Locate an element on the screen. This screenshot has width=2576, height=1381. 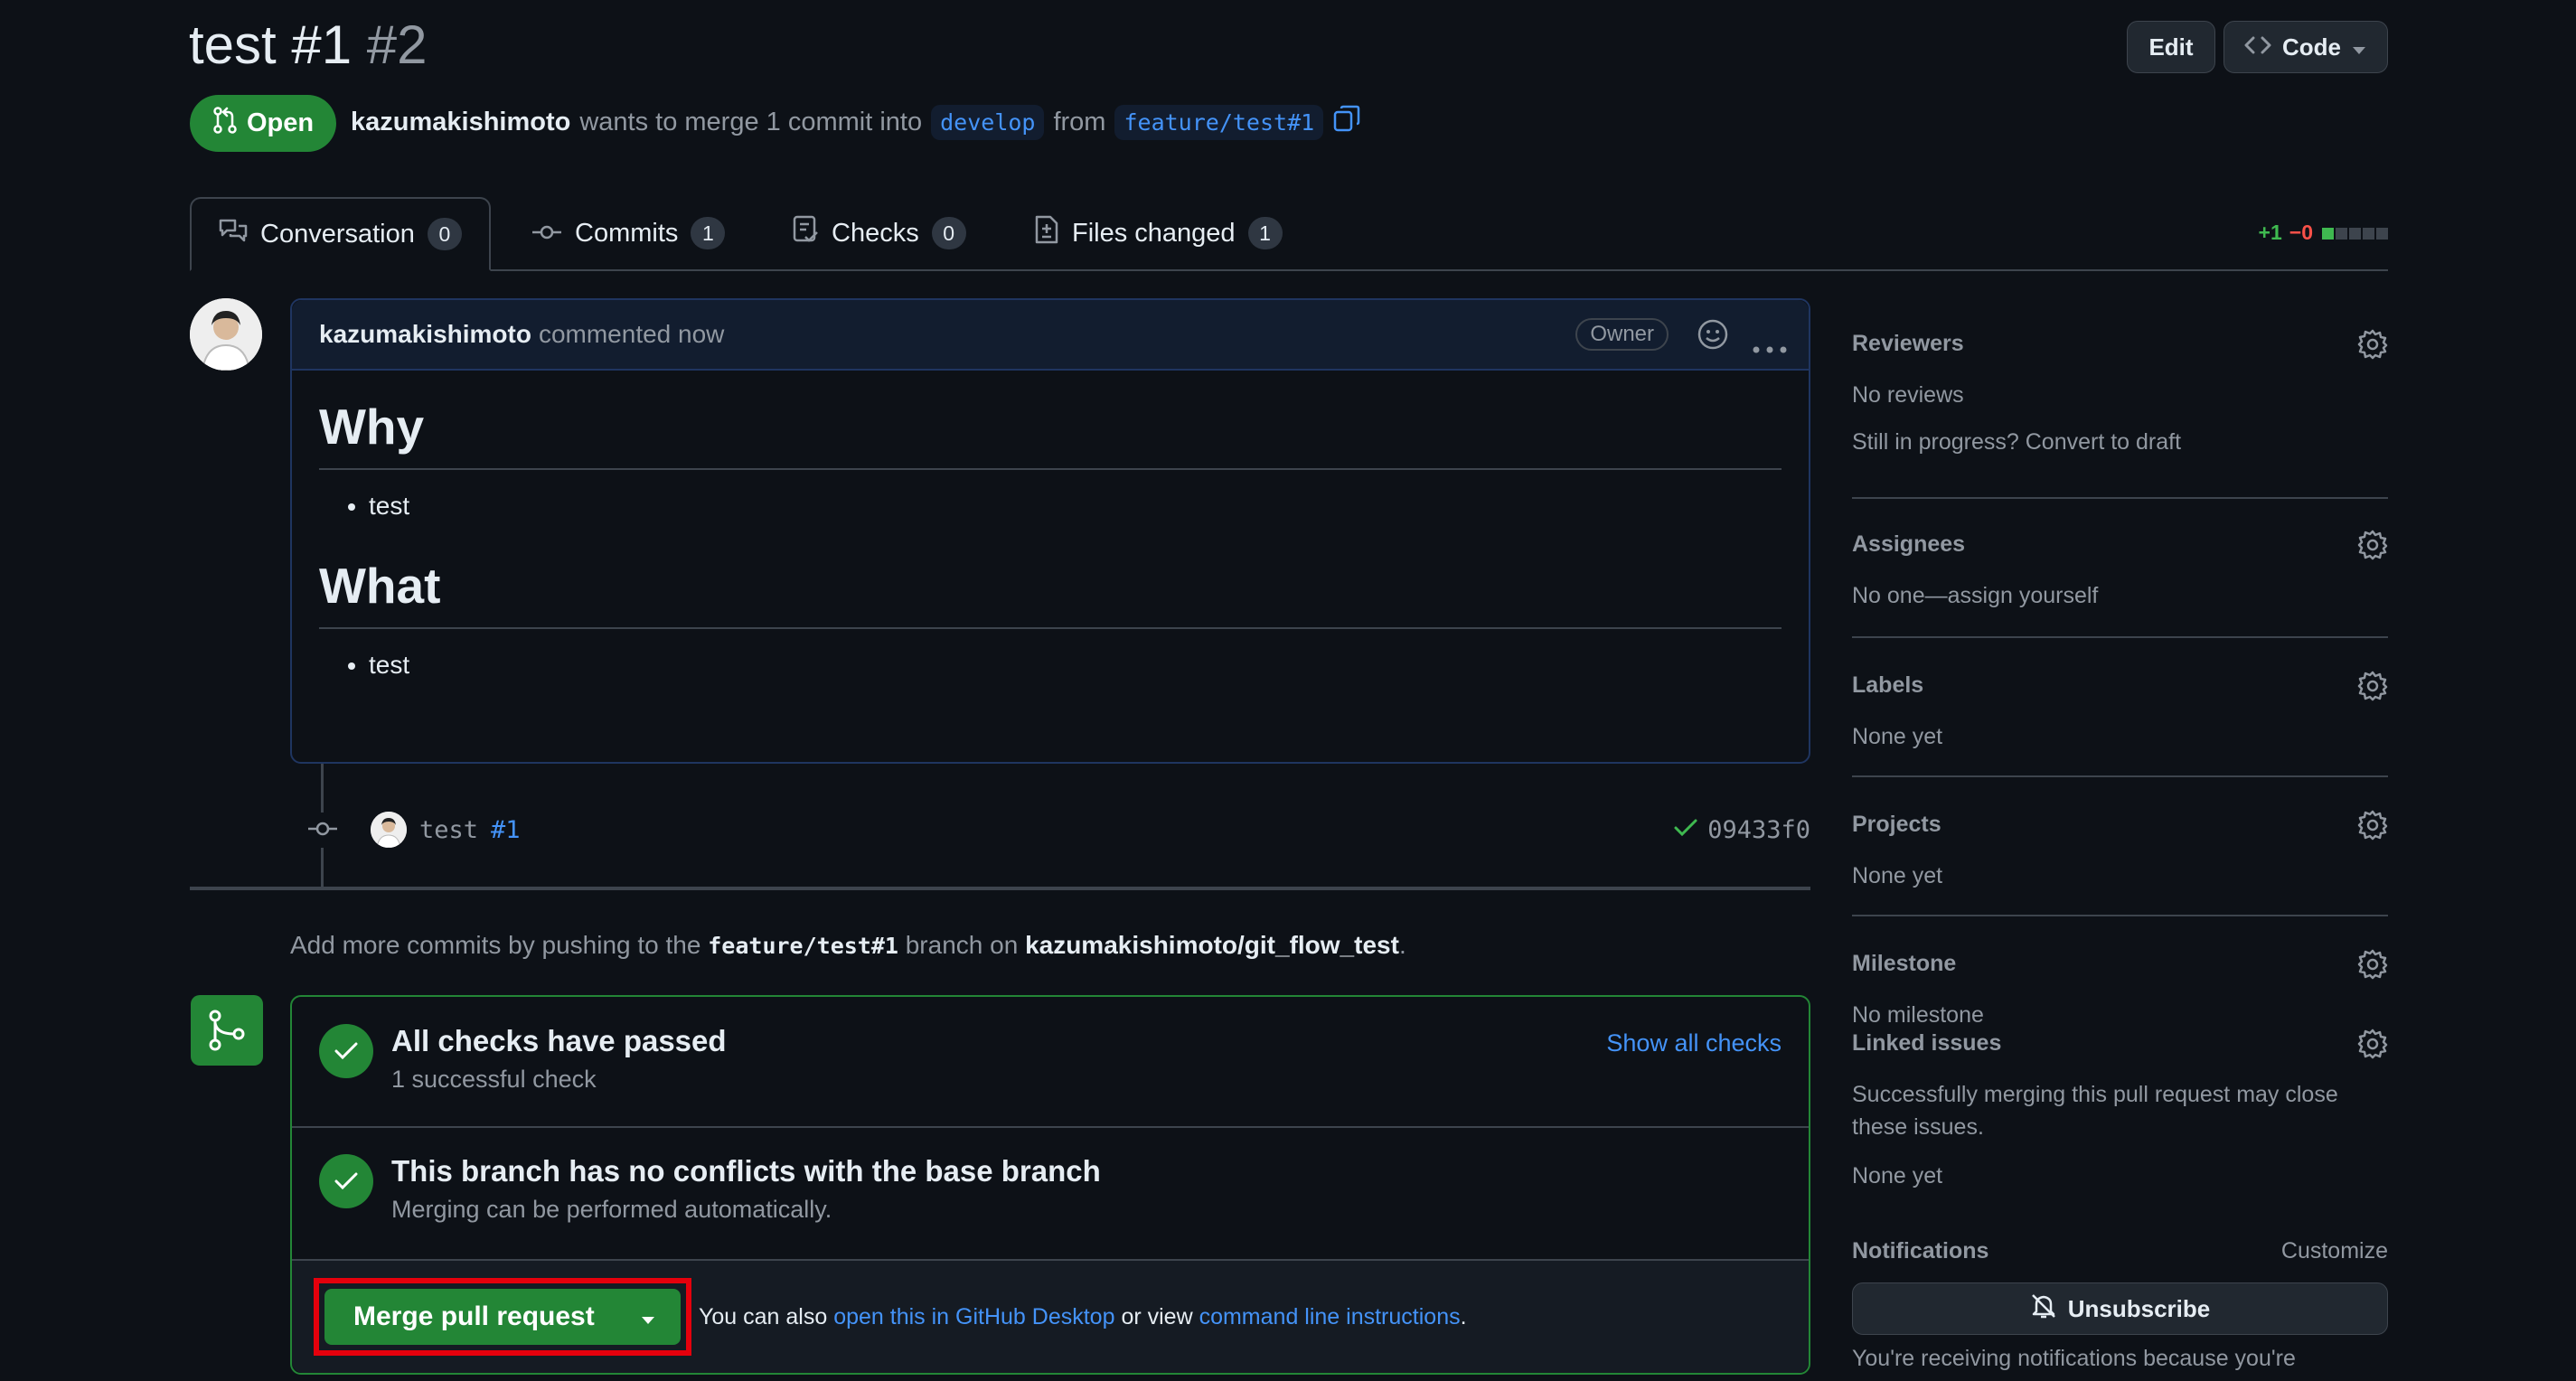
hint-suffix: . is located at coordinates (1402, 945).